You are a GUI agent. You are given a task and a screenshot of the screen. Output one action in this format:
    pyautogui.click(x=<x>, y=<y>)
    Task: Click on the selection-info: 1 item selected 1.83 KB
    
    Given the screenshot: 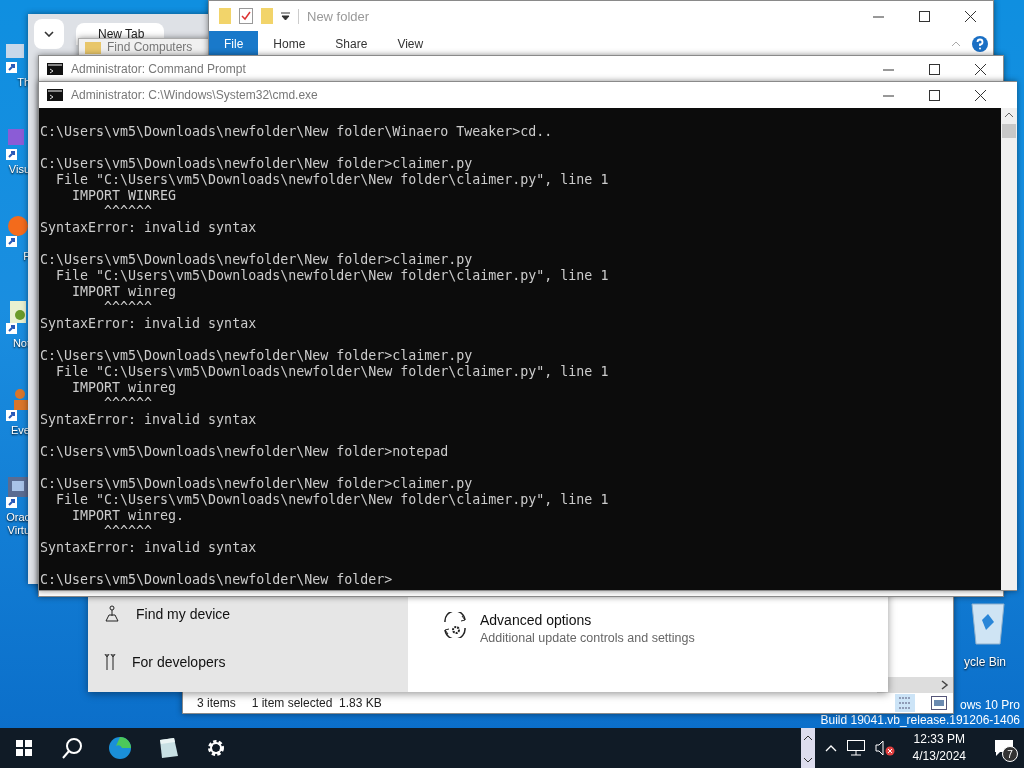 What is the action you would take?
    pyautogui.click(x=316, y=703)
    